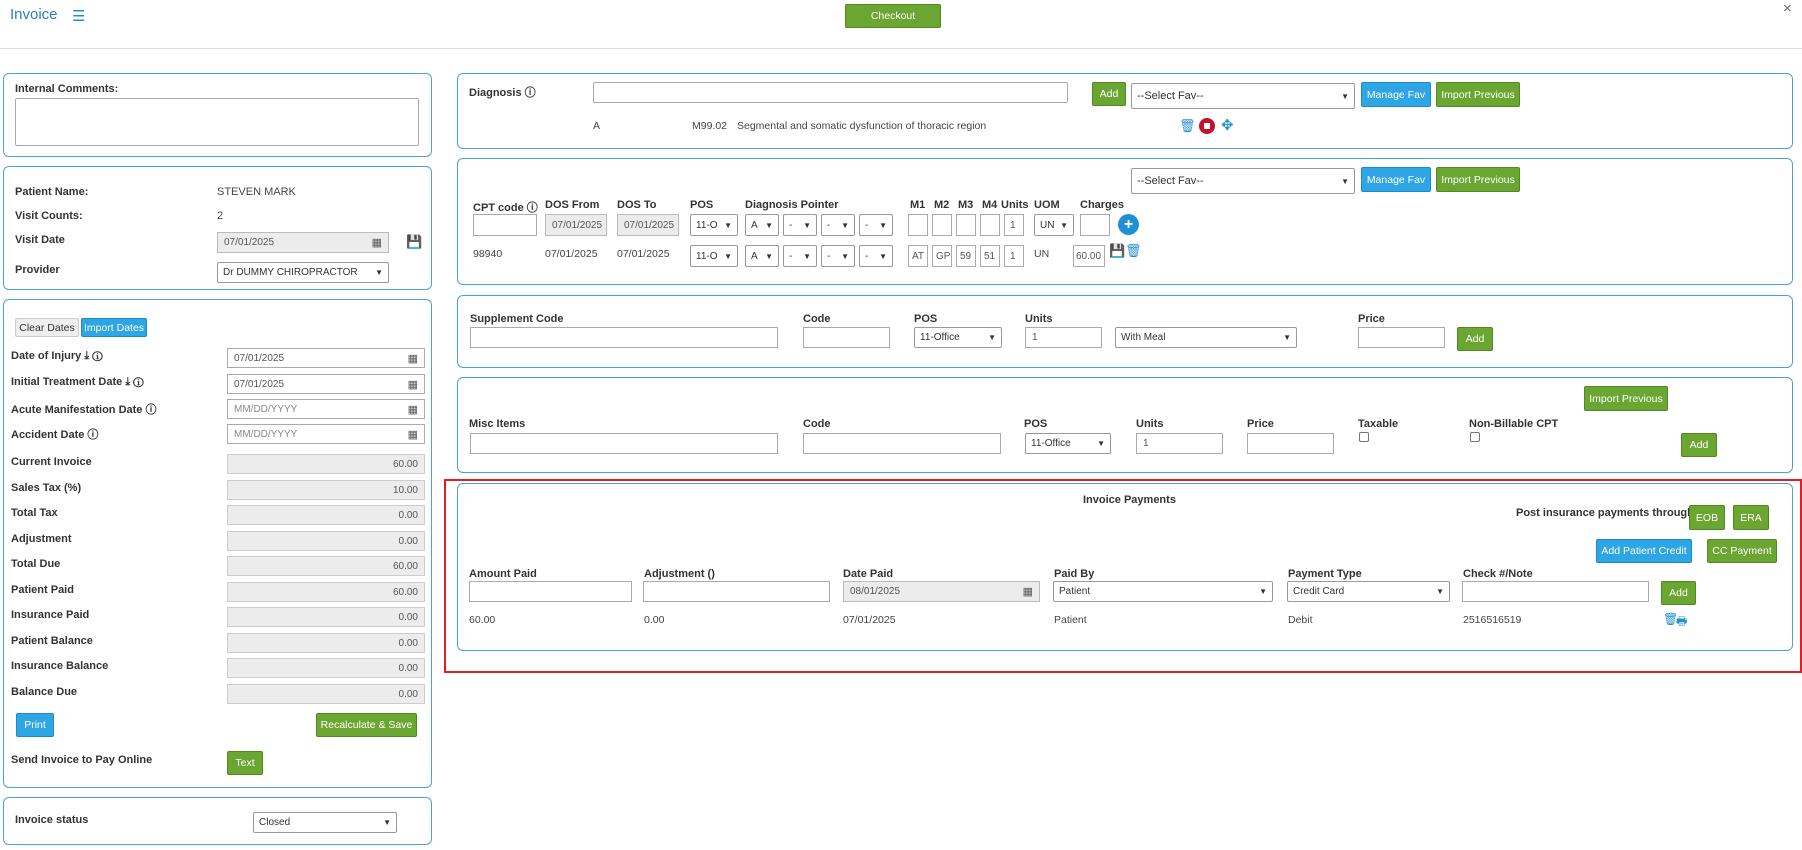 The width and height of the screenshot is (1802, 850). What do you see at coordinates (1128, 224) in the screenshot?
I see `add-row-icon: +` at bounding box center [1128, 224].